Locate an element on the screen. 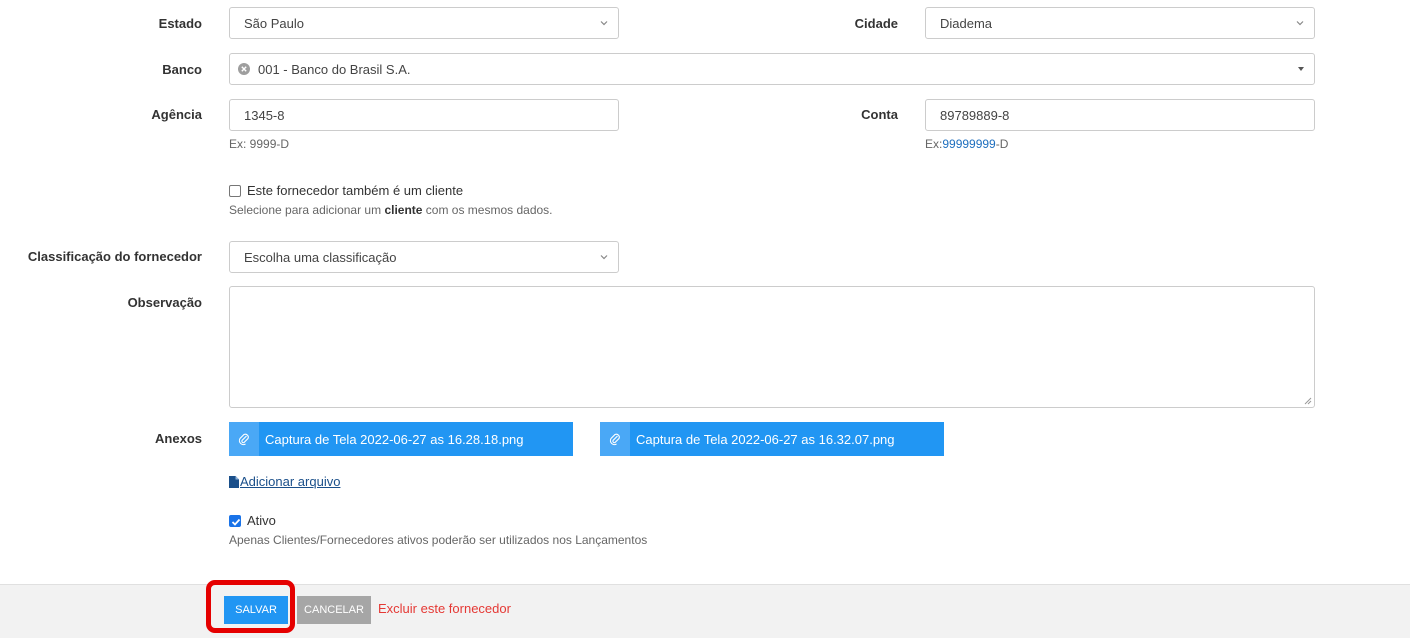 Image resolution: width=1410 pixels, height=638 pixels. file-icon is located at coordinates (234, 481).